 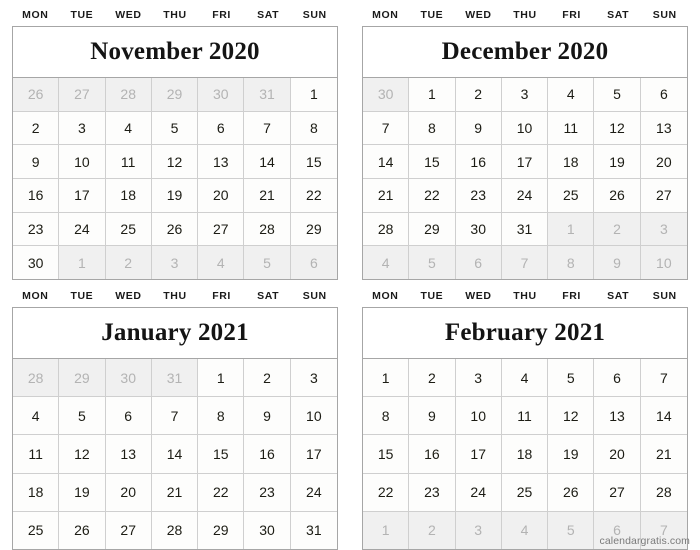 What do you see at coordinates (36, 416) in the screenshot?
I see `day-cell: 4` at bounding box center [36, 416].